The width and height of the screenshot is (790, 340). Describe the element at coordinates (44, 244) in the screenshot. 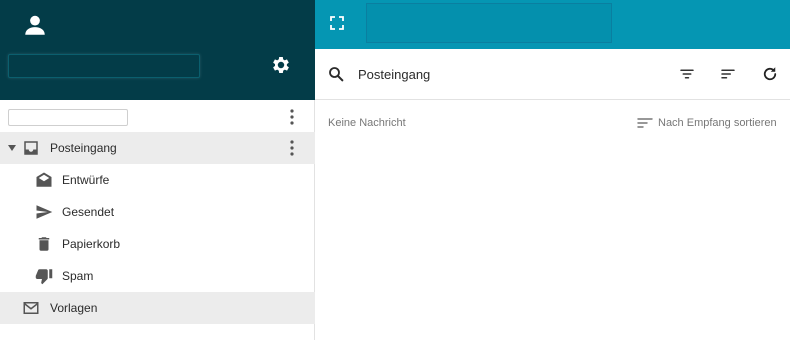

I see `trash-icon` at that location.